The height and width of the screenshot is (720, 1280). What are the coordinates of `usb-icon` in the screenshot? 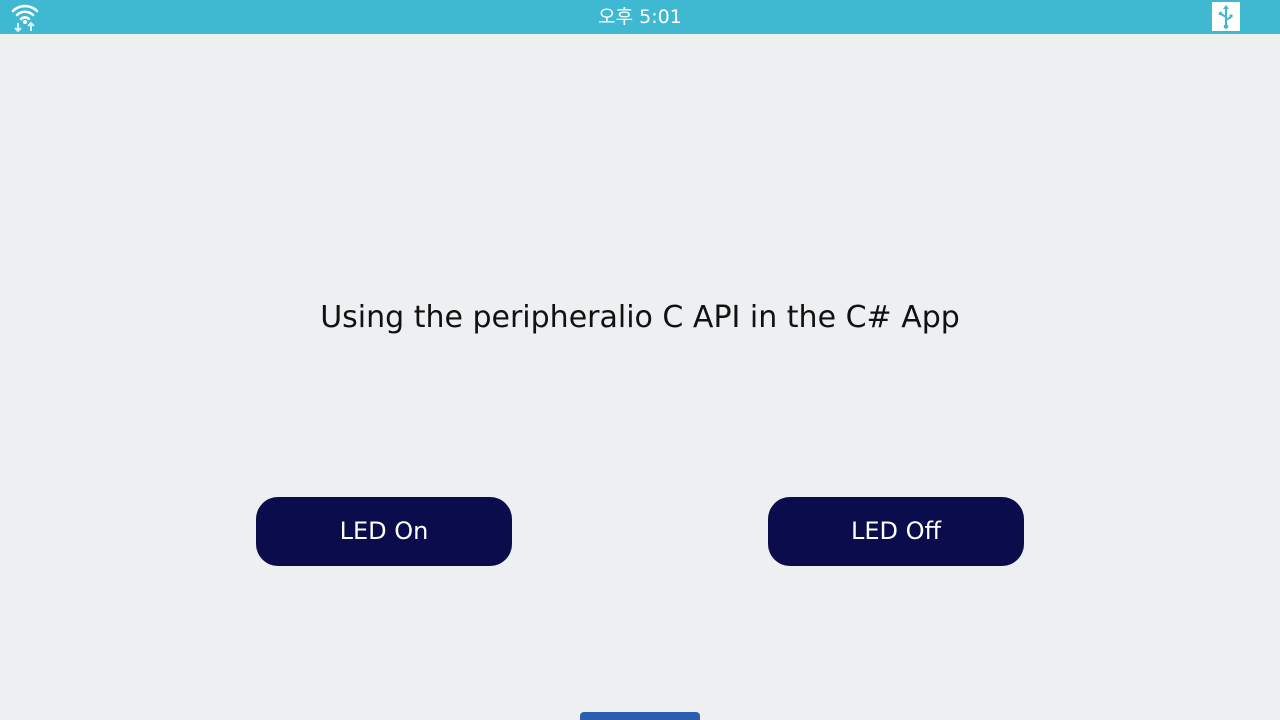 It's located at (1226, 16).